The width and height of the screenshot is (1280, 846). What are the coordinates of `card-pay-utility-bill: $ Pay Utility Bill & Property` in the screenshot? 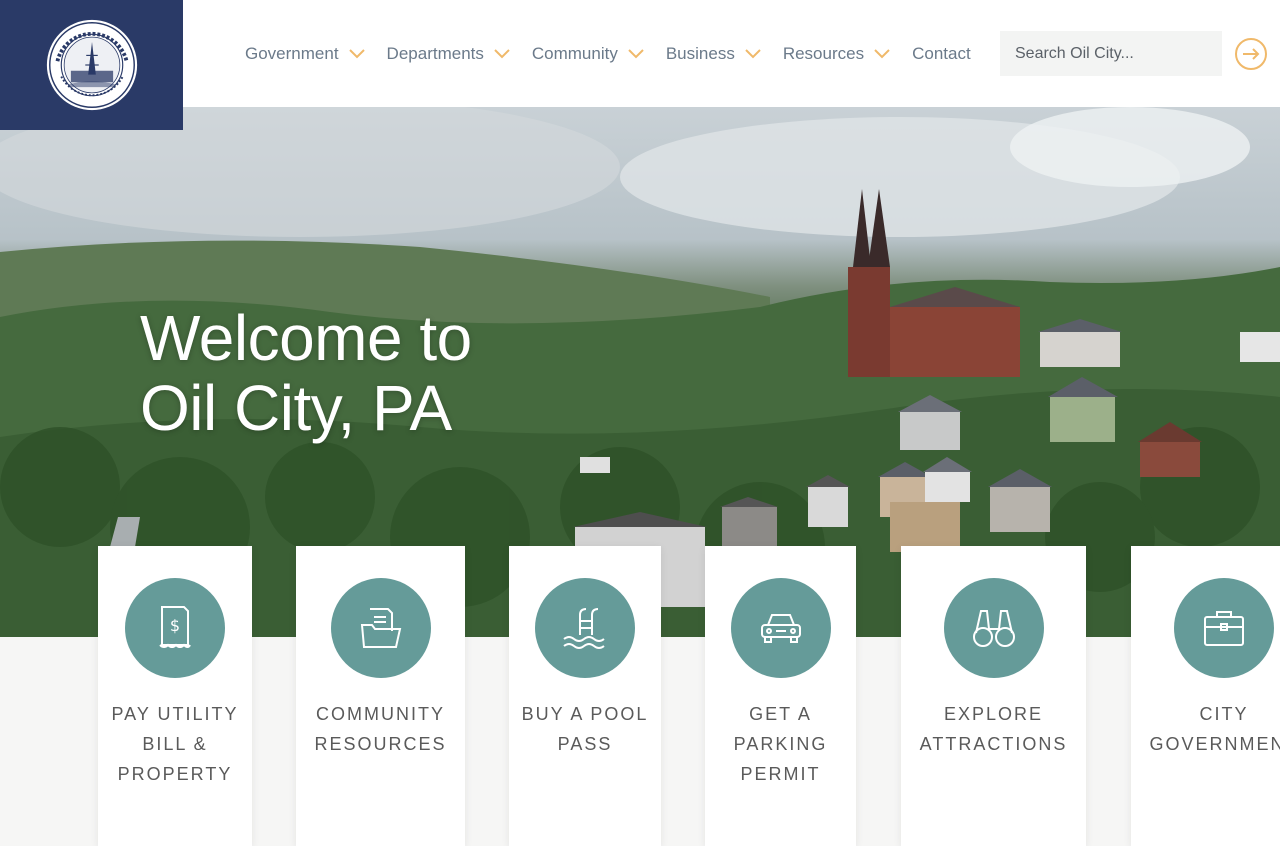 It's located at (175, 696).